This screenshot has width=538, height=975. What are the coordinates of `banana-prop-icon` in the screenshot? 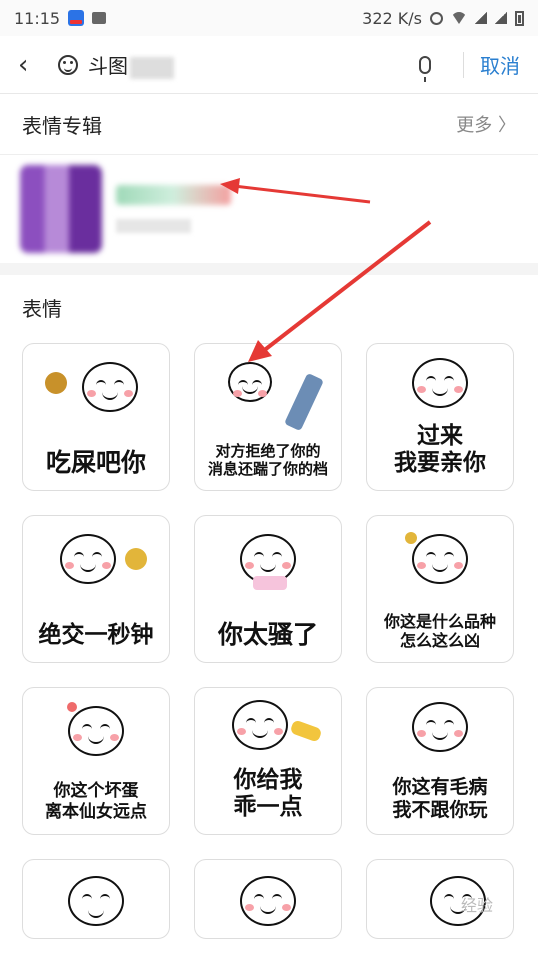 It's located at (306, 731).